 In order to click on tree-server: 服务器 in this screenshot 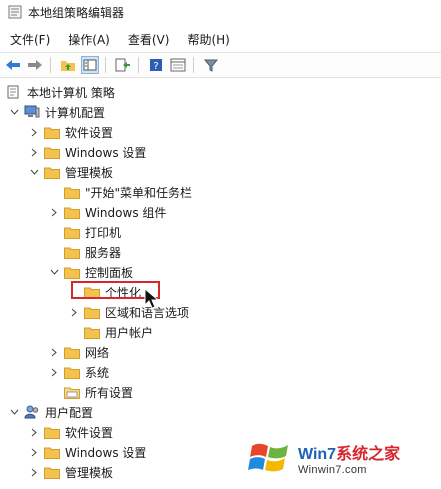, I will do `click(84, 252)`.